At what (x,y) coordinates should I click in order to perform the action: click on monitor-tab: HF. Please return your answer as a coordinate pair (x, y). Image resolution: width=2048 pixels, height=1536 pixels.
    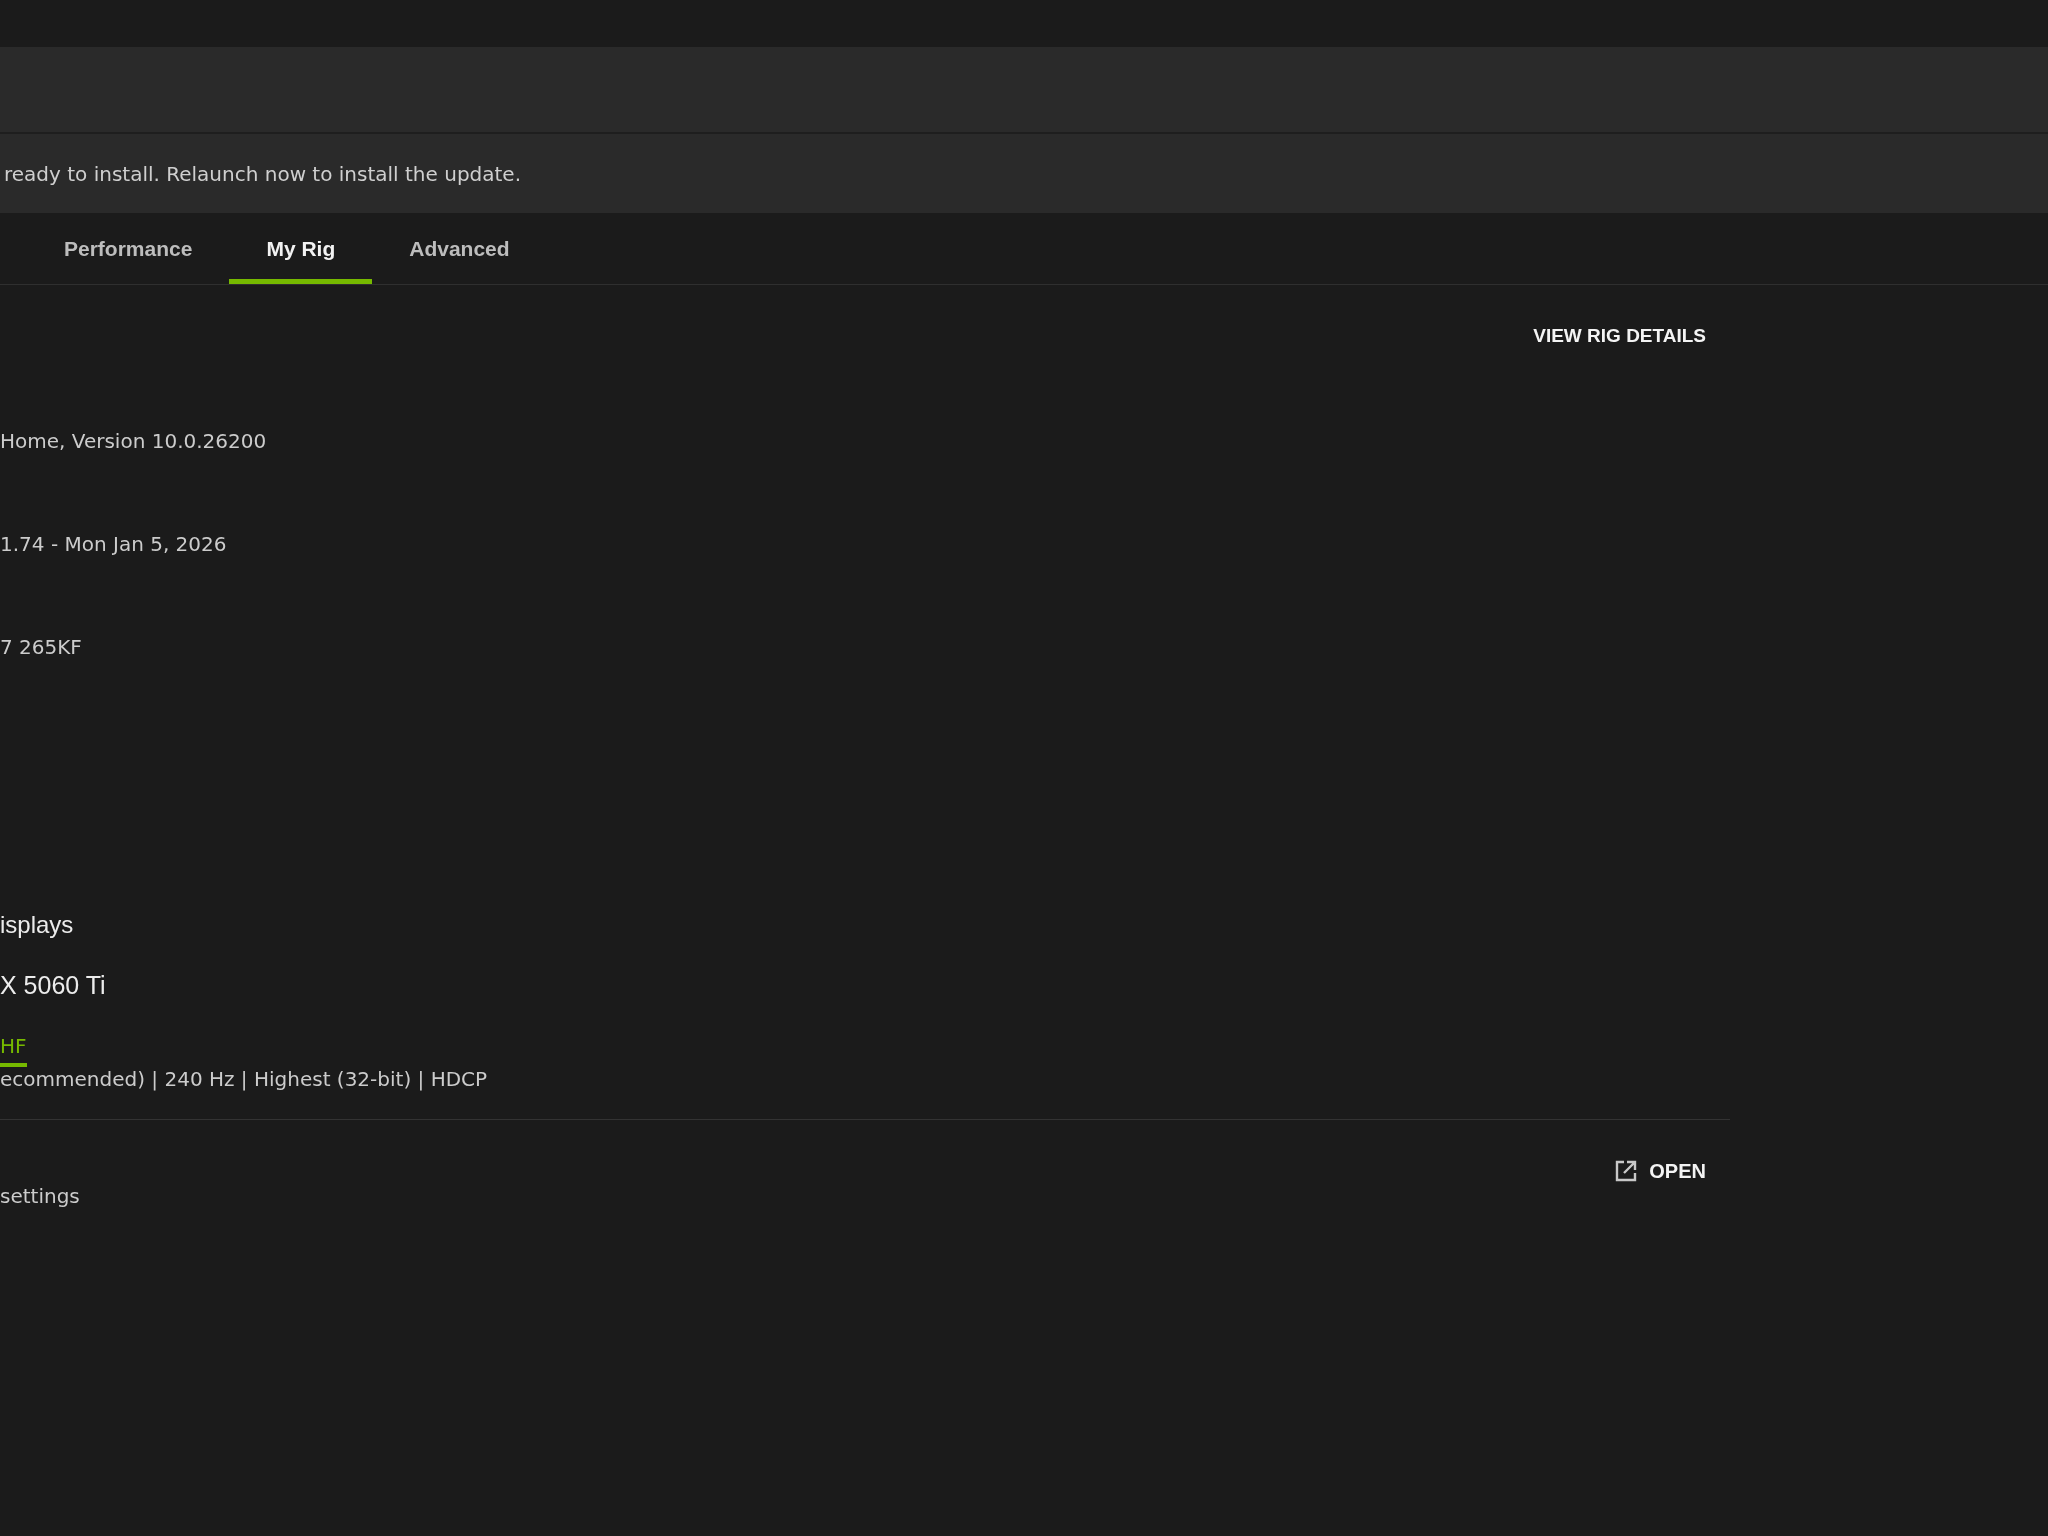
    Looking at the image, I should click on (13, 1050).